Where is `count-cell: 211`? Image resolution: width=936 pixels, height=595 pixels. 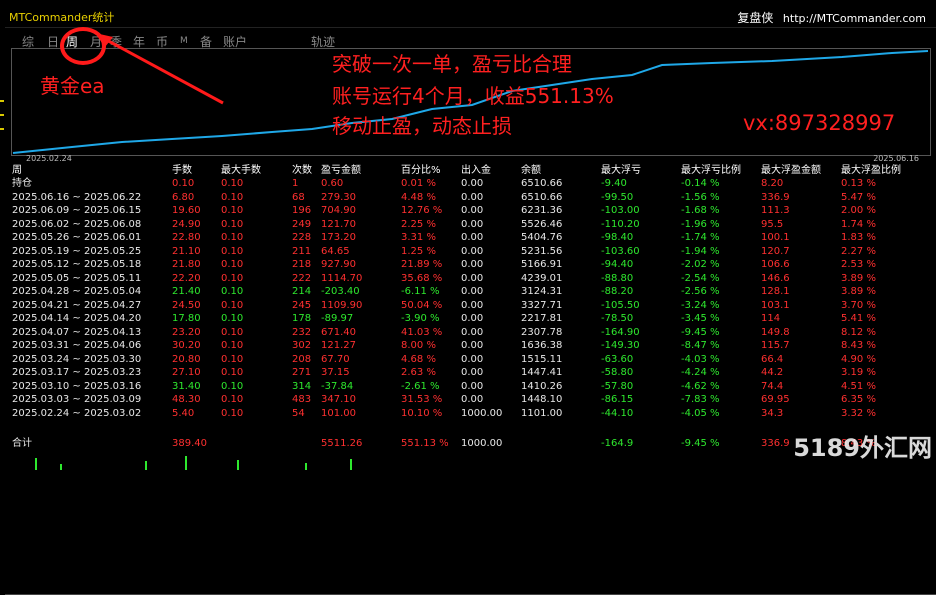 count-cell: 211 is located at coordinates (302, 251).